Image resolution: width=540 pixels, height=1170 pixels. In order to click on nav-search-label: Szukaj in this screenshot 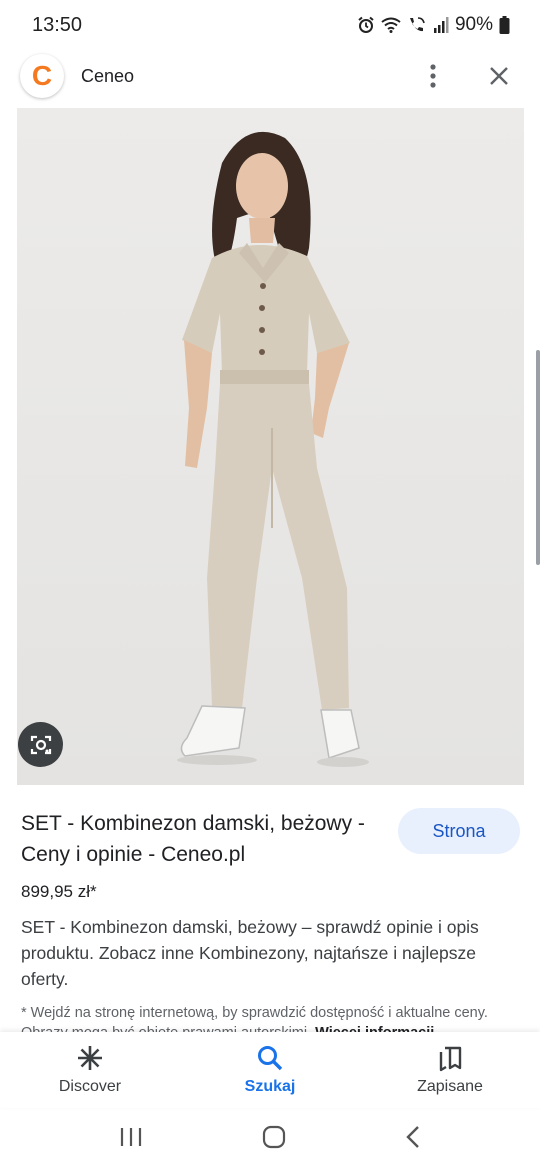, I will do `click(270, 1086)`.